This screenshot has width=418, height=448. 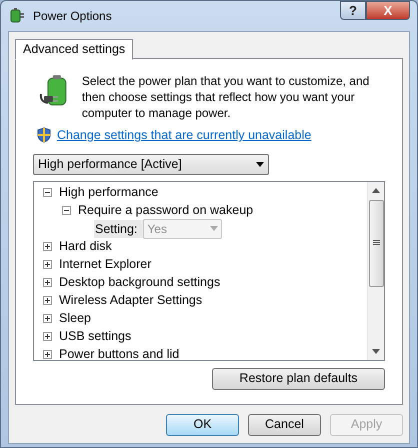 I want to click on scrollbar-thumb, so click(x=376, y=243).